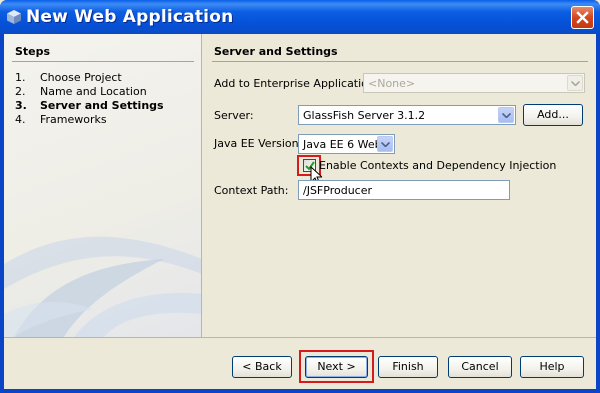 The image size is (600, 393). Describe the element at coordinates (400, 61) in the screenshot. I see `panel-divider` at that location.